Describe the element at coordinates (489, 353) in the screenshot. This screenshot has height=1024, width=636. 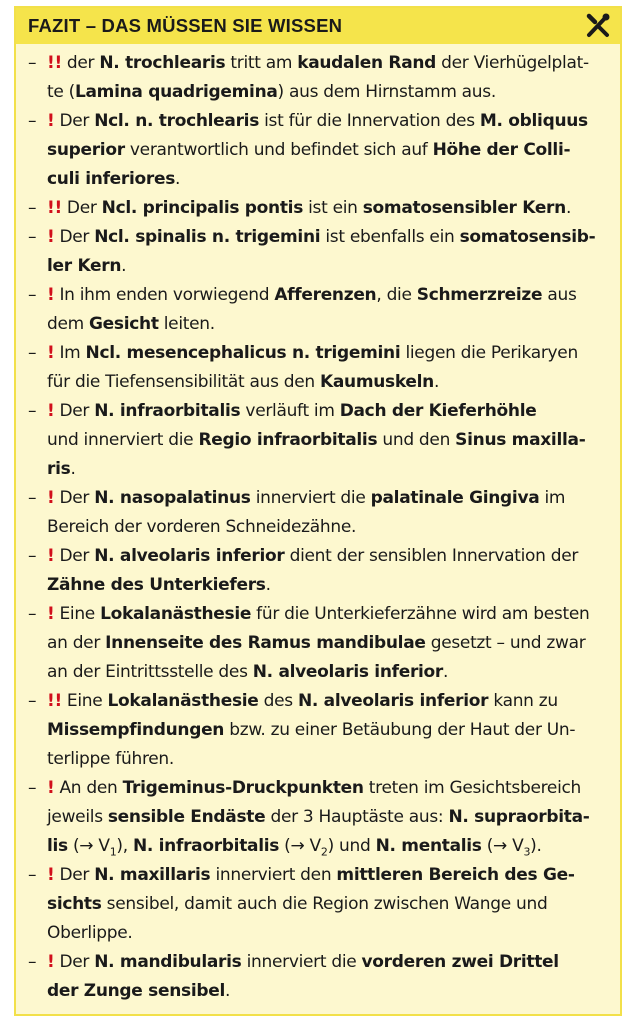
I see `text-run: liegen die Perikaryen` at that location.